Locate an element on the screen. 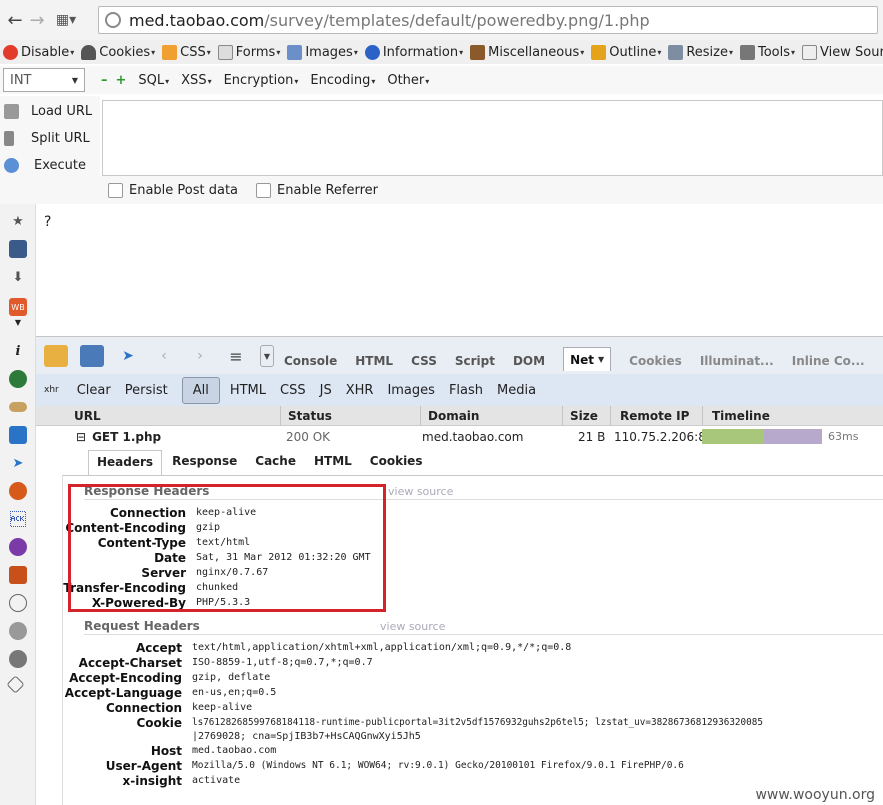  tab-html: HTML is located at coordinates (374, 361).